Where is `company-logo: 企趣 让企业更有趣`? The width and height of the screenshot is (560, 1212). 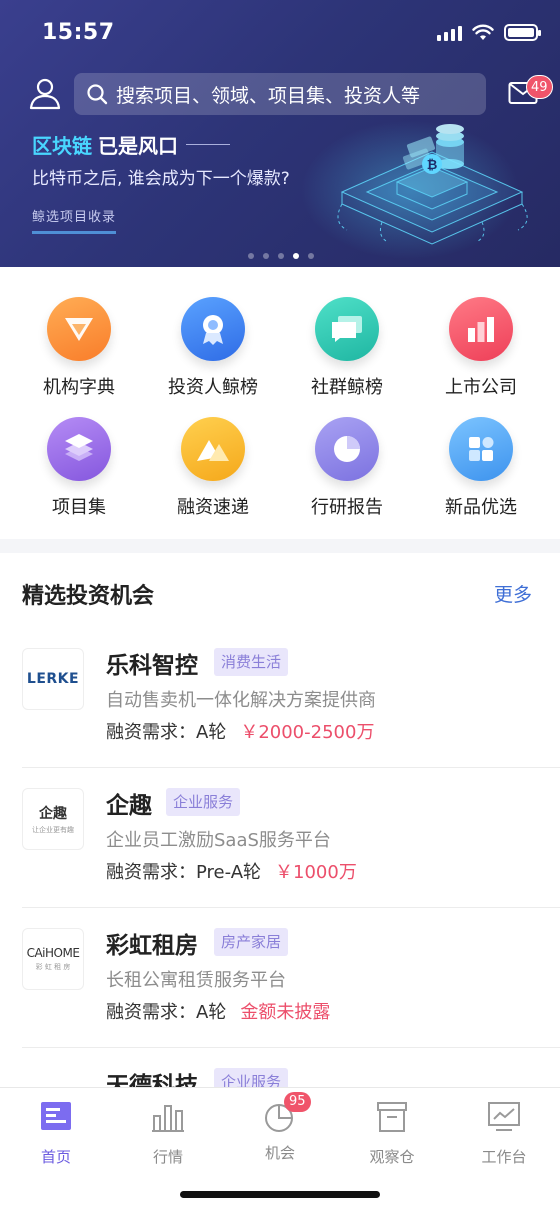 company-logo: 企趣 让企业更有趣 is located at coordinates (53, 819).